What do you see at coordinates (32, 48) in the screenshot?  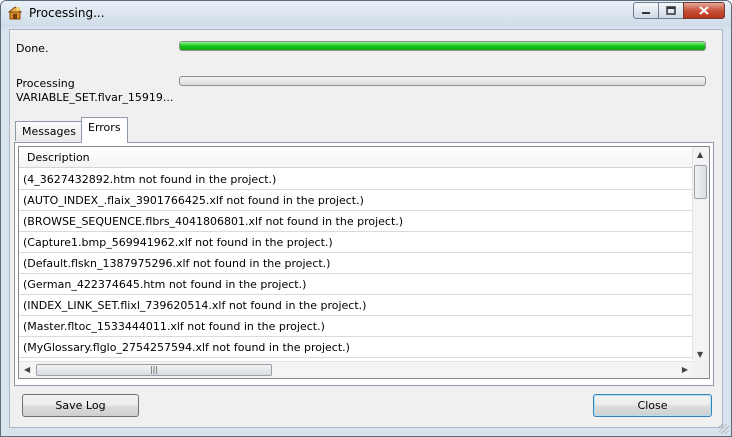 I see `overall-status-label: Done.` at bounding box center [32, 48].